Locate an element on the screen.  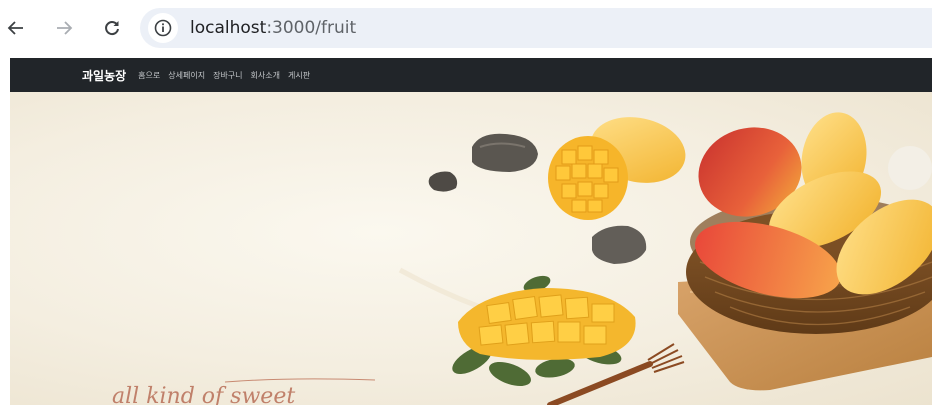
reload-button is located at coordinates (112, 28).